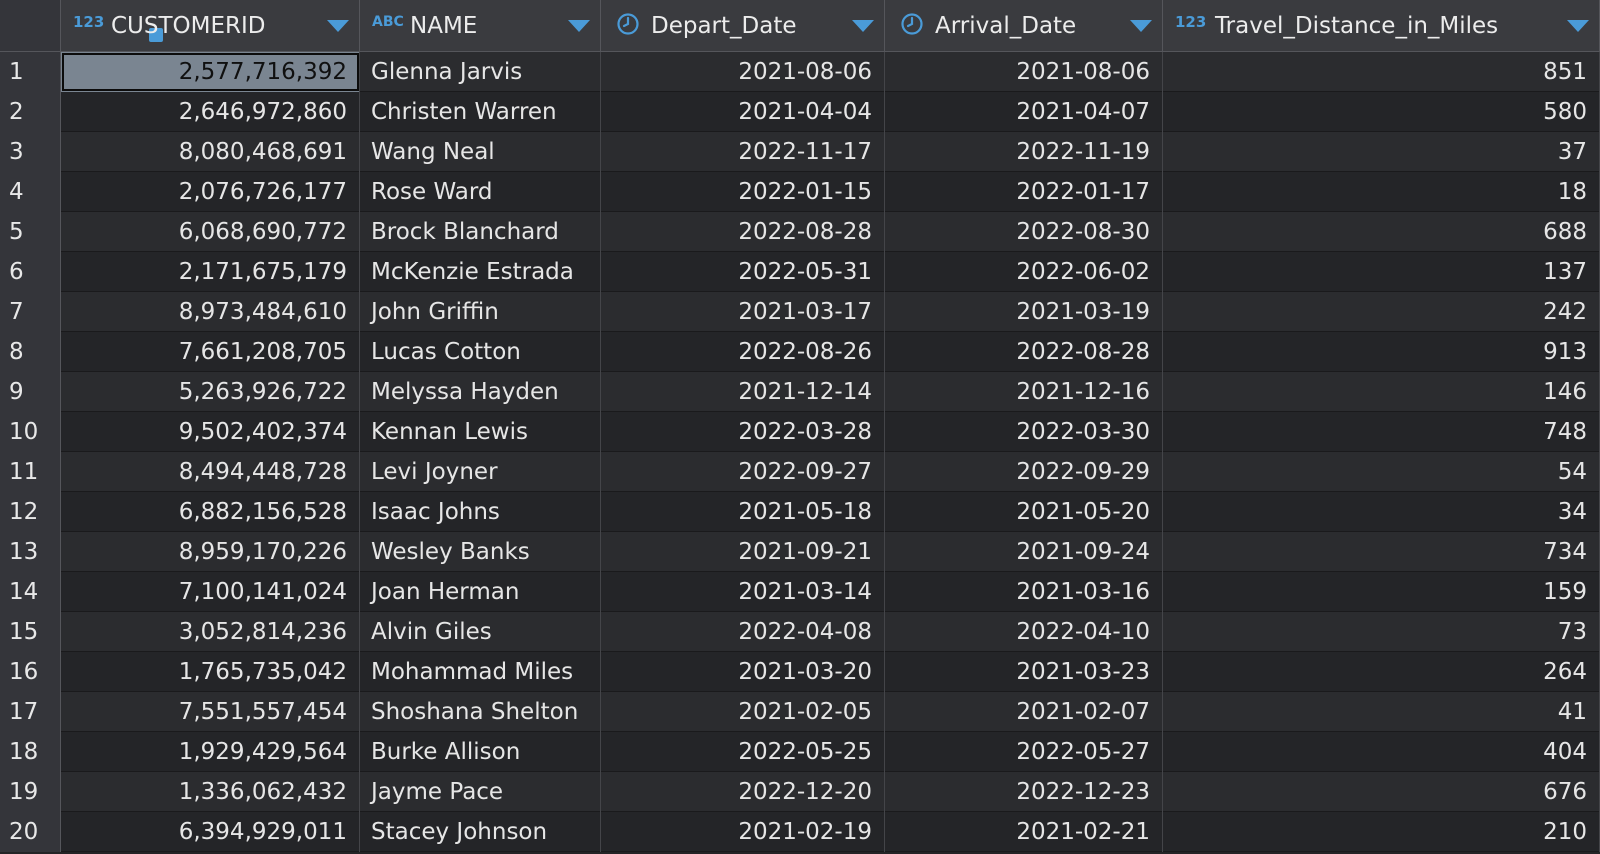 The width and height of the screenshot is (1600, 854). I want to click on cell-depart-date: 2022-08-28, so click(743, 232).